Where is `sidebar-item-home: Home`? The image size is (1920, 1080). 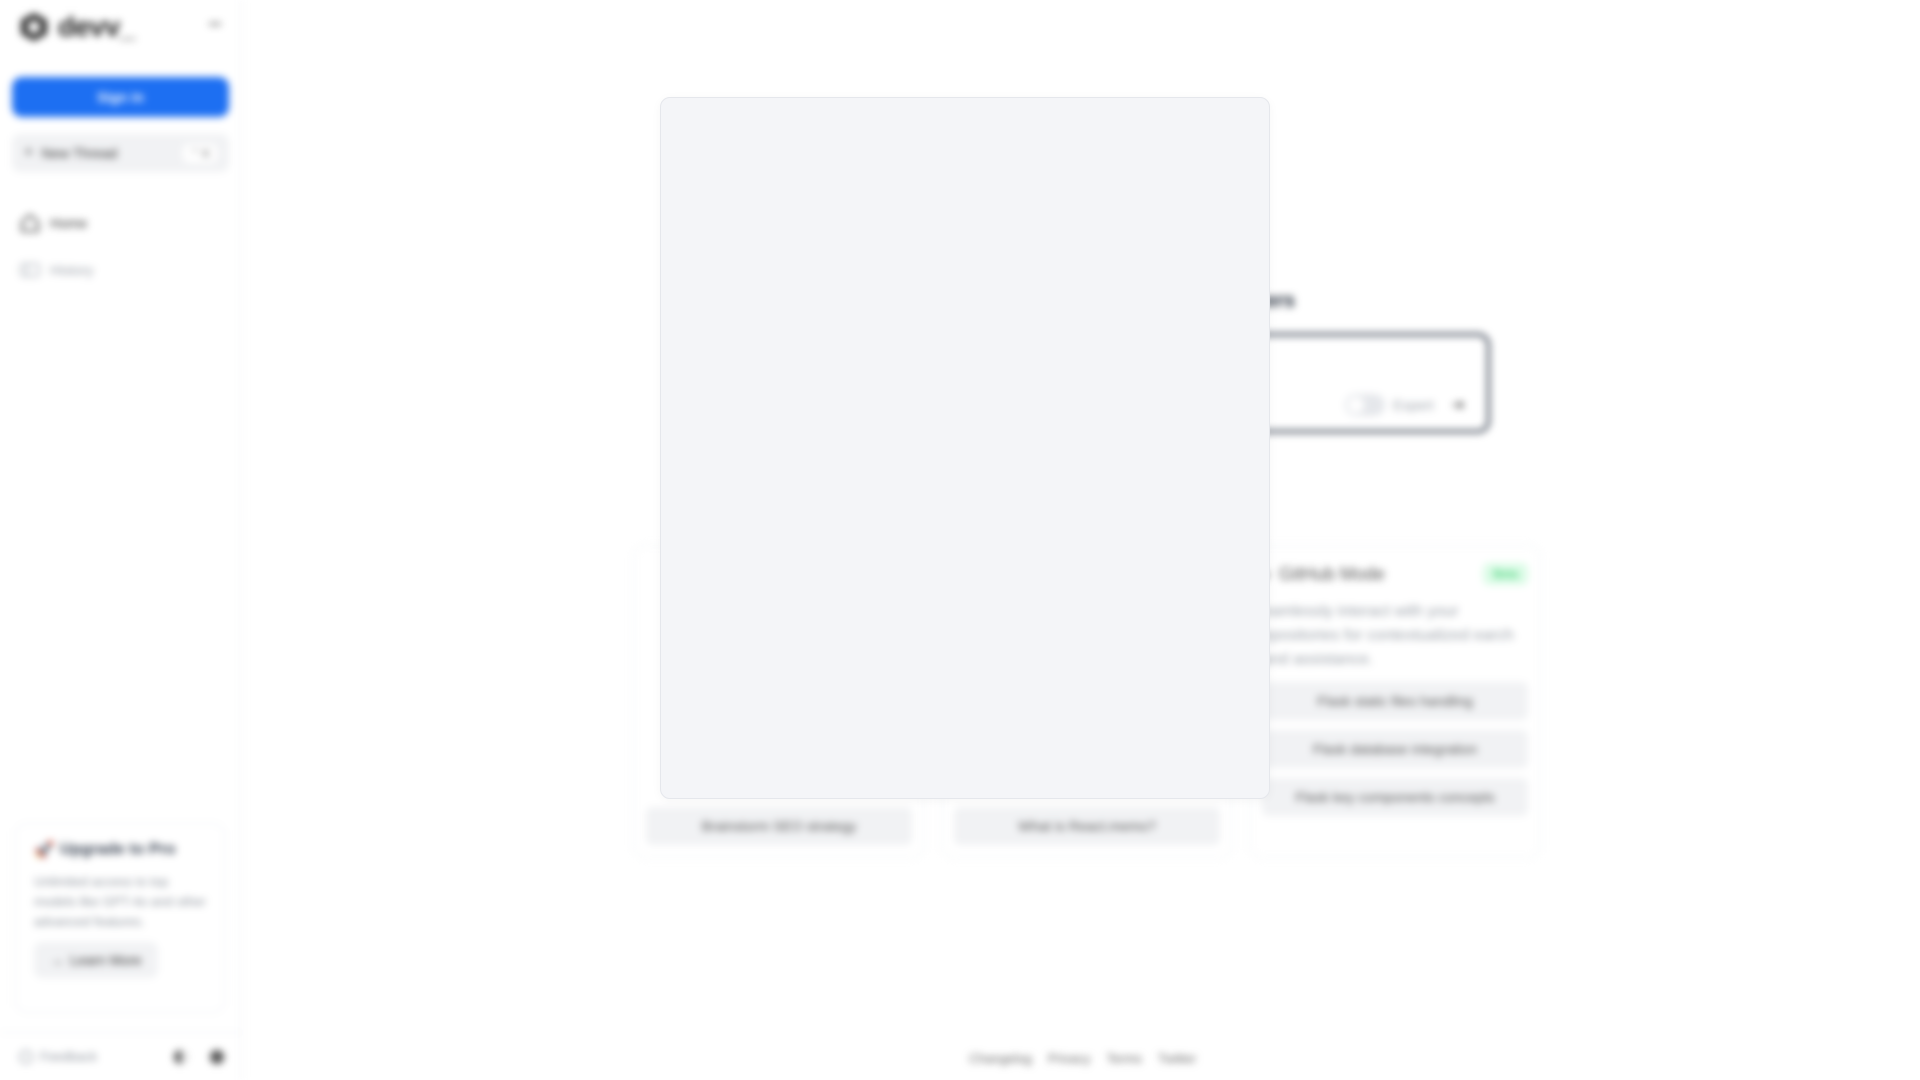
sidebar-item-home: Home is located at coordinates (52, 223).